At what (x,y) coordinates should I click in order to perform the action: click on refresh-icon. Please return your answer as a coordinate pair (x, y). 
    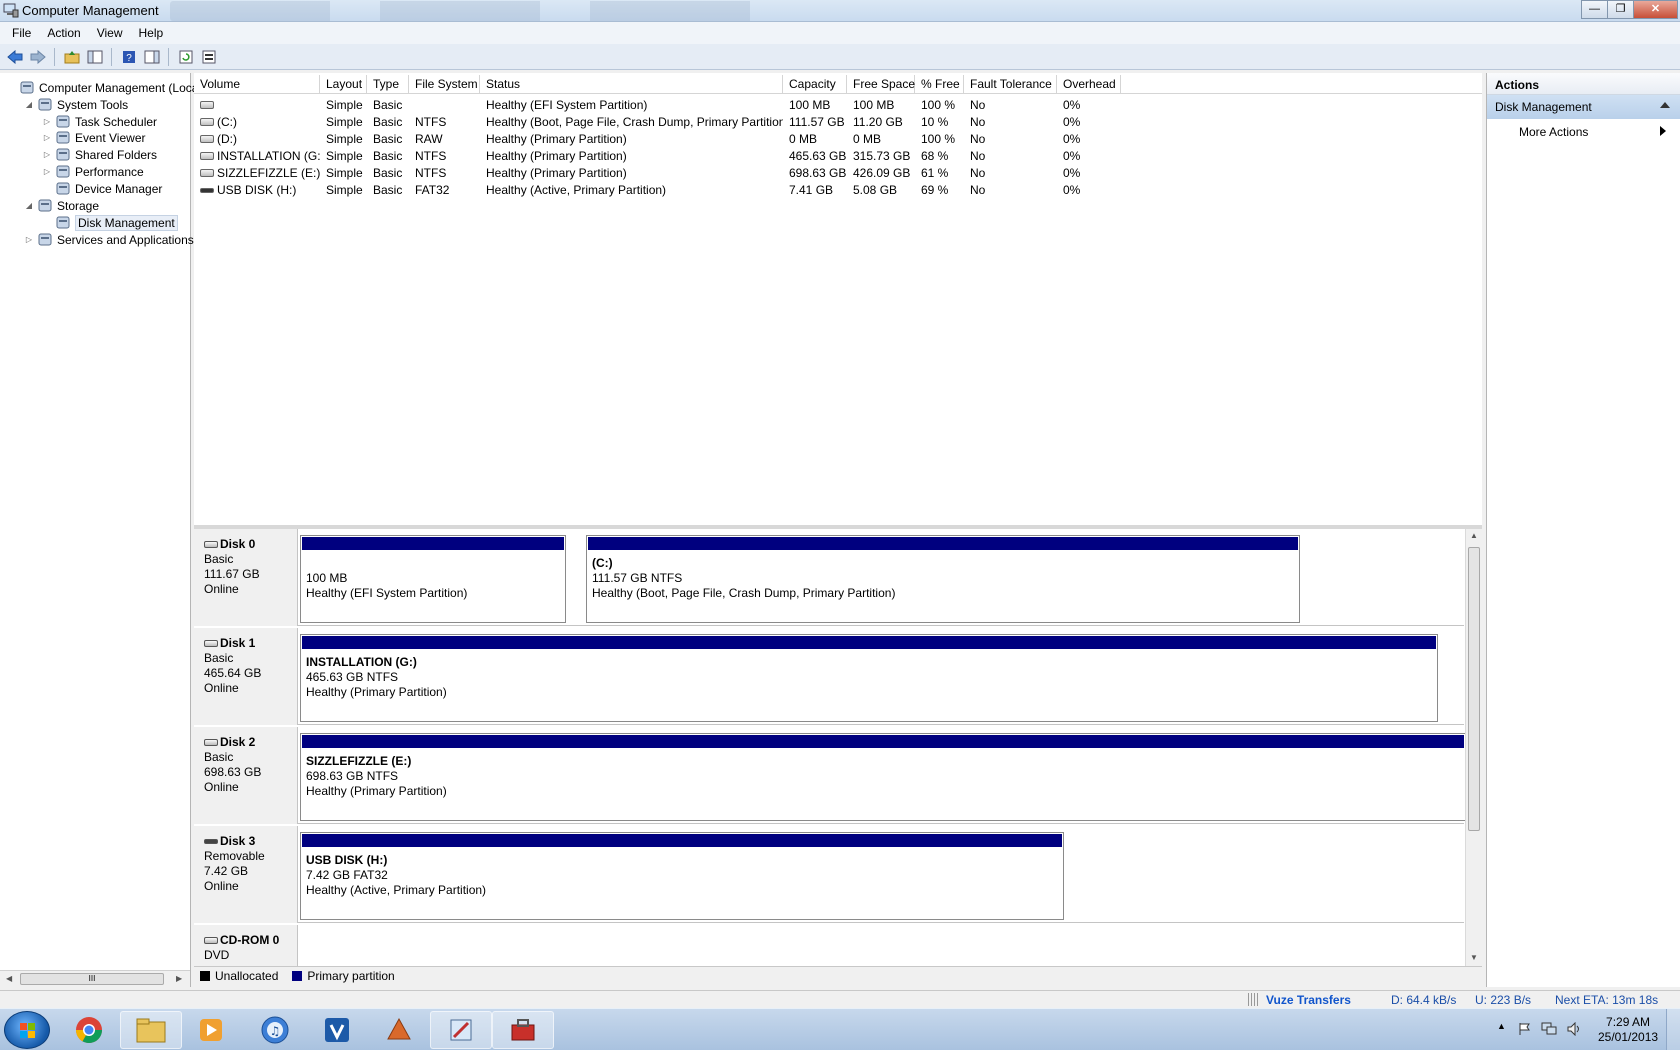
    Looking at the image, I should click on (185, 56).